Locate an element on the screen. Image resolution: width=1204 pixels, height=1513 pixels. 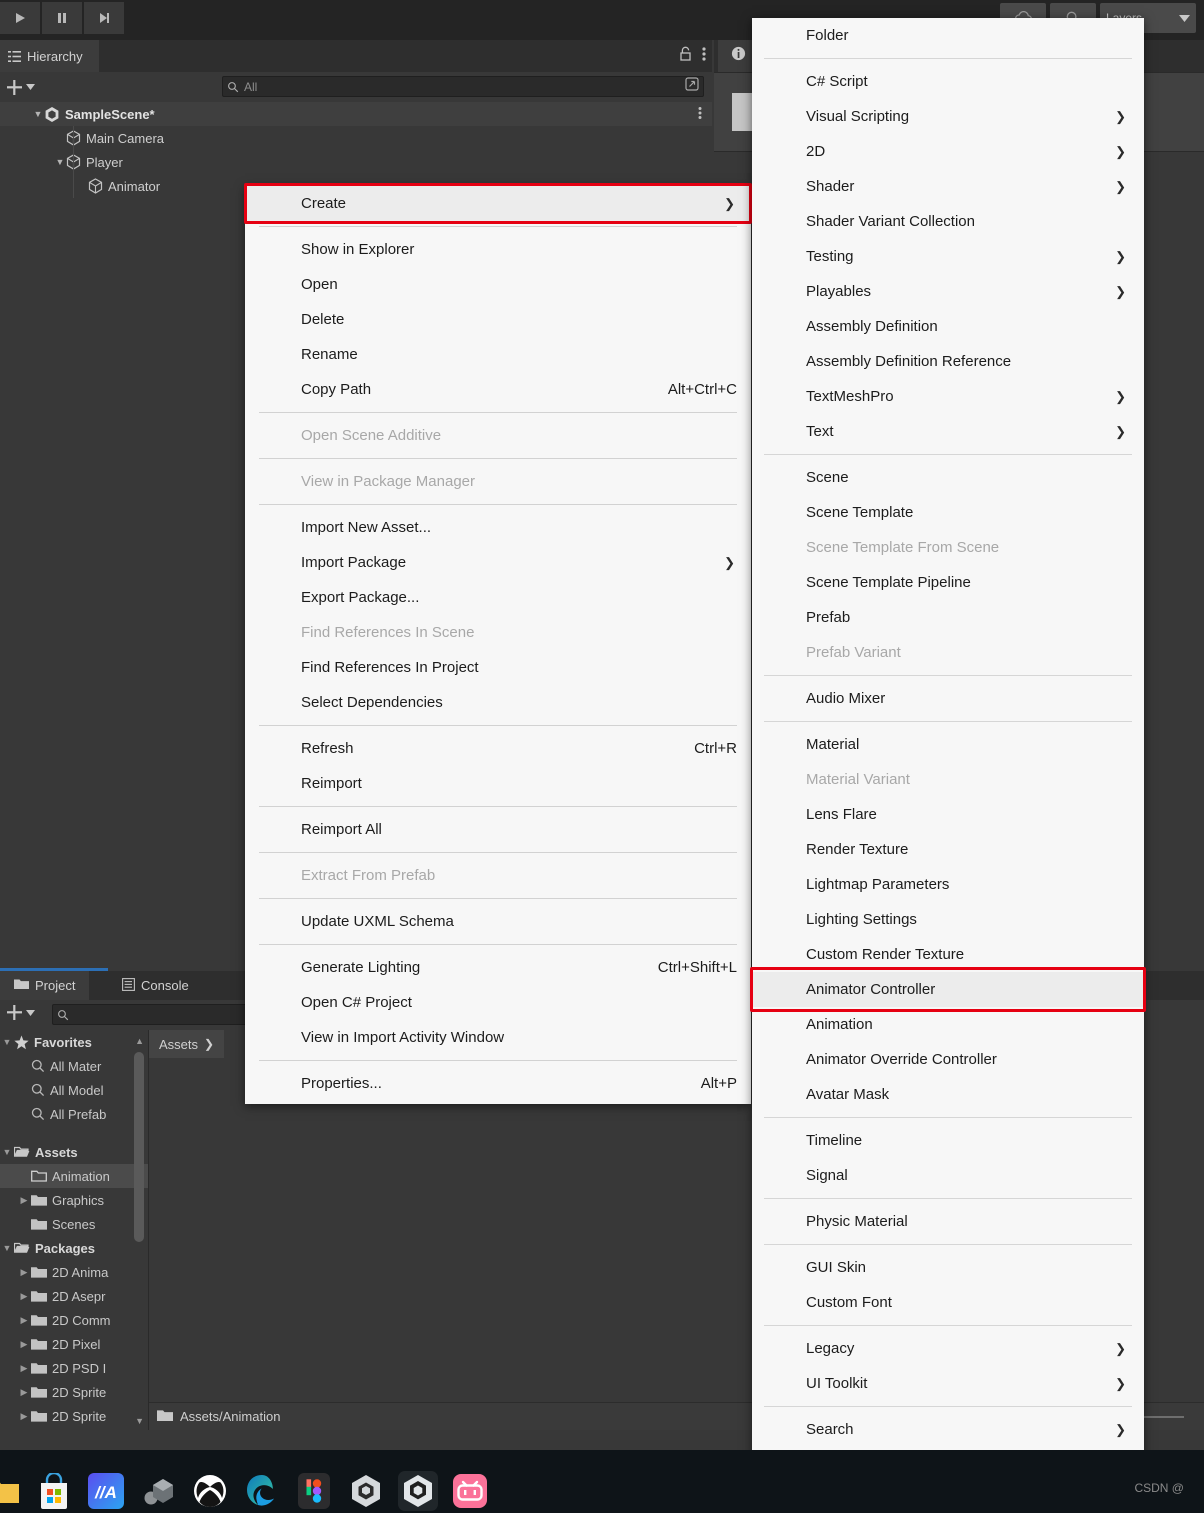
project-tree-row-2d-psd-i: ▶ 2D PSD I is located at coordinates (74, 1368).